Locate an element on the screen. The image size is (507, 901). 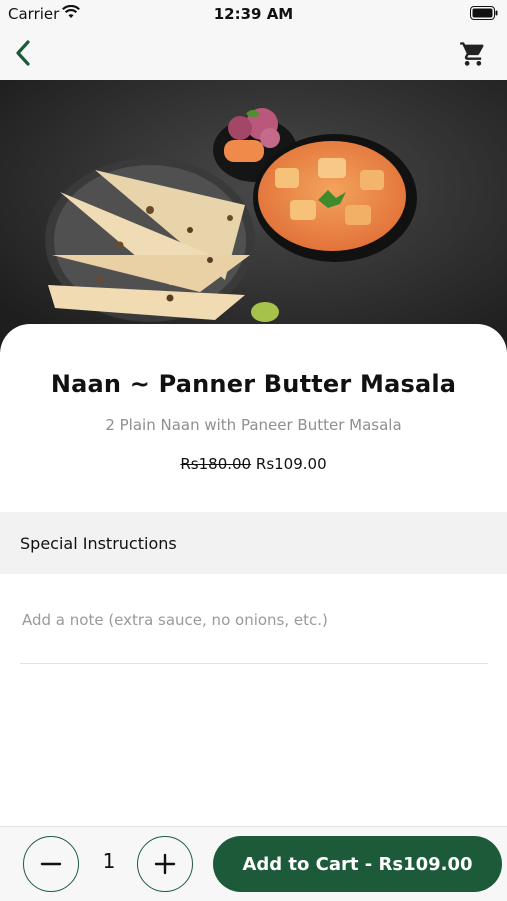
bottom-action-bar: 1 Add to Cart - Rs109.00 is located at coordinates (253, 863).